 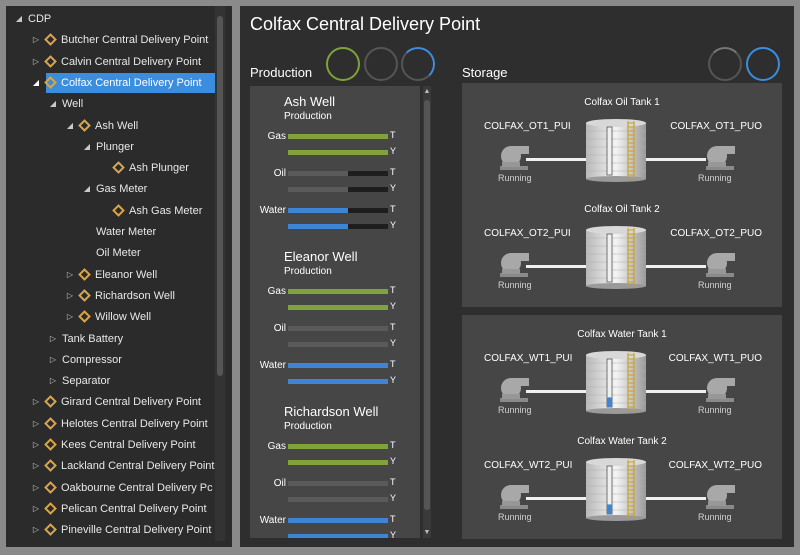 I want to click on tree-item: ▷ Pineville Central Delivery Point, so click(x=111, y=530).